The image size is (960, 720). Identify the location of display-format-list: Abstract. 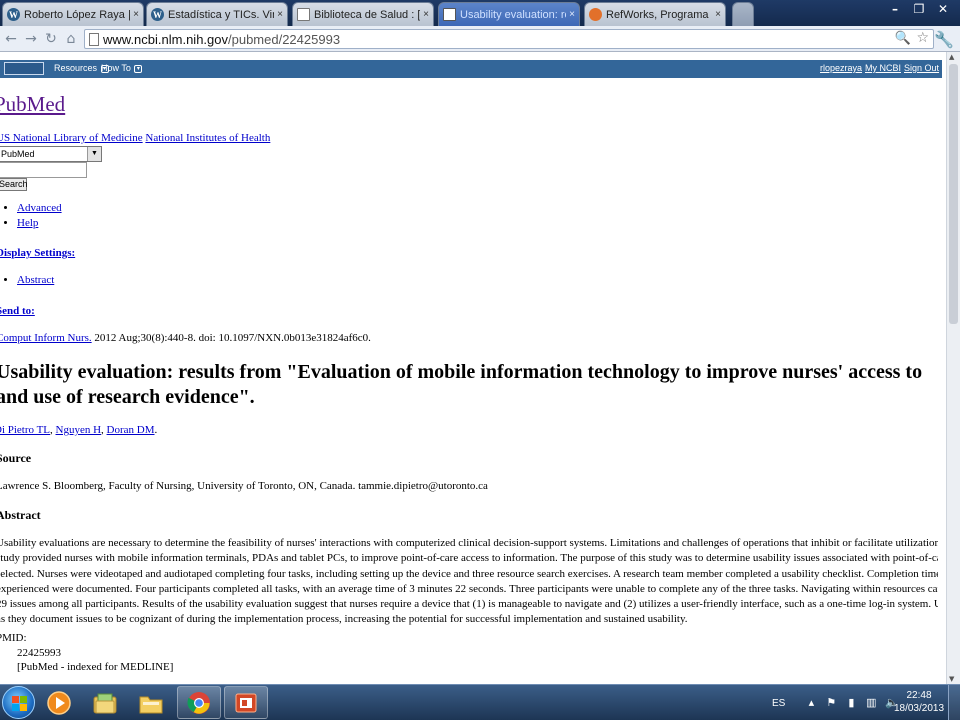
(27, 281).